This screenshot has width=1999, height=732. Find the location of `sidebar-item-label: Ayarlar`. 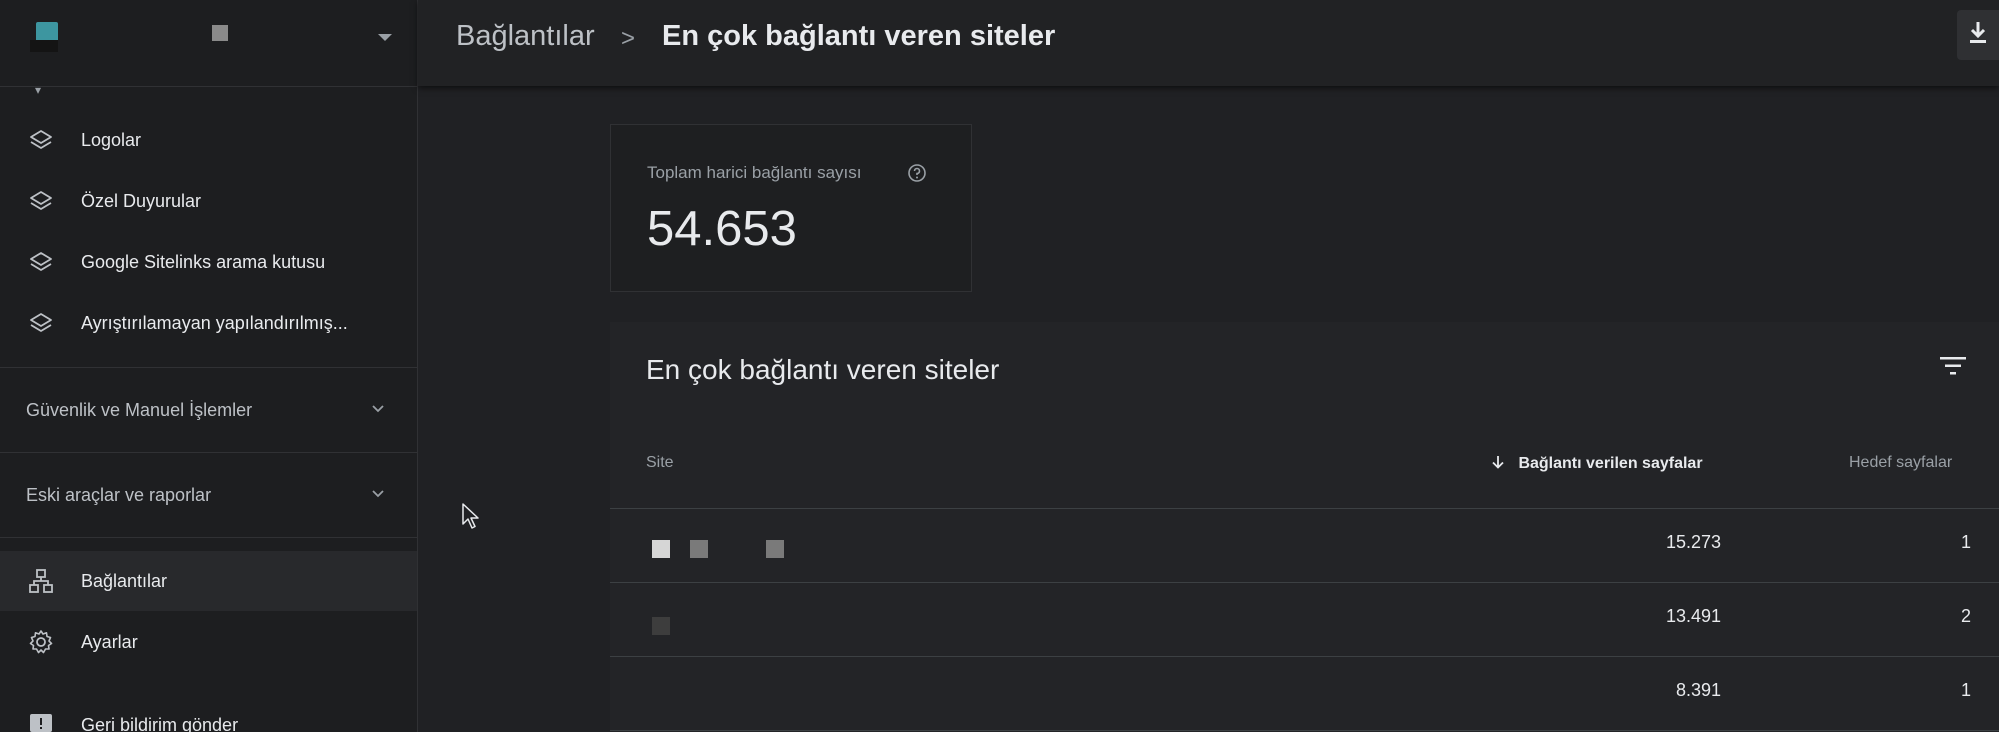

sidebar-item-label: Ayarlar is located at coordinates (109, 641).